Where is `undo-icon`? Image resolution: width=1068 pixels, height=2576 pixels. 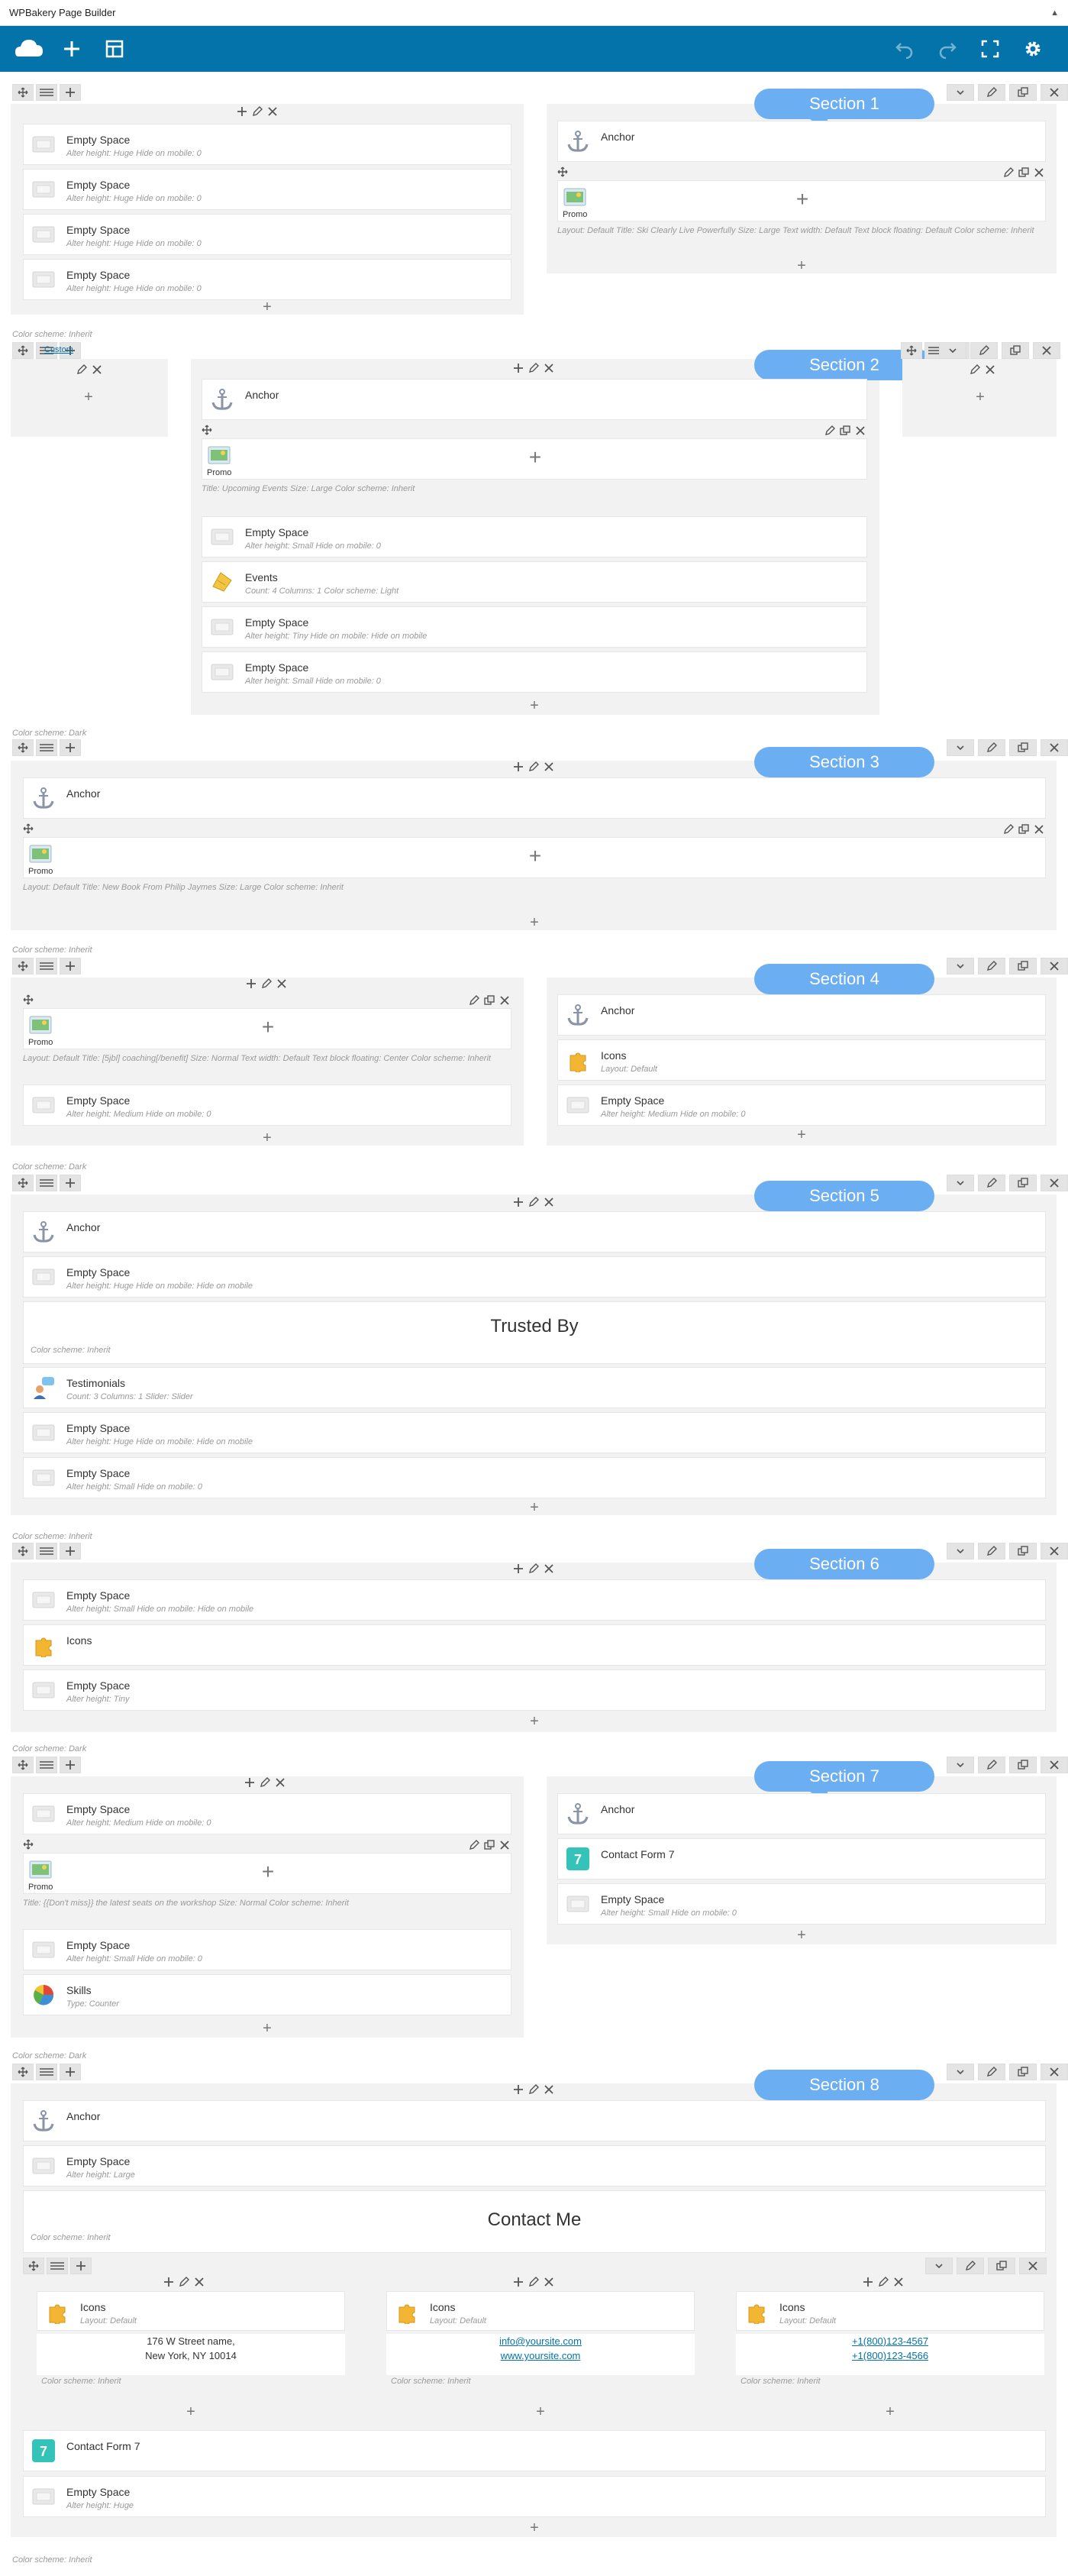
undo-icon is located at coordinates (904, 49).